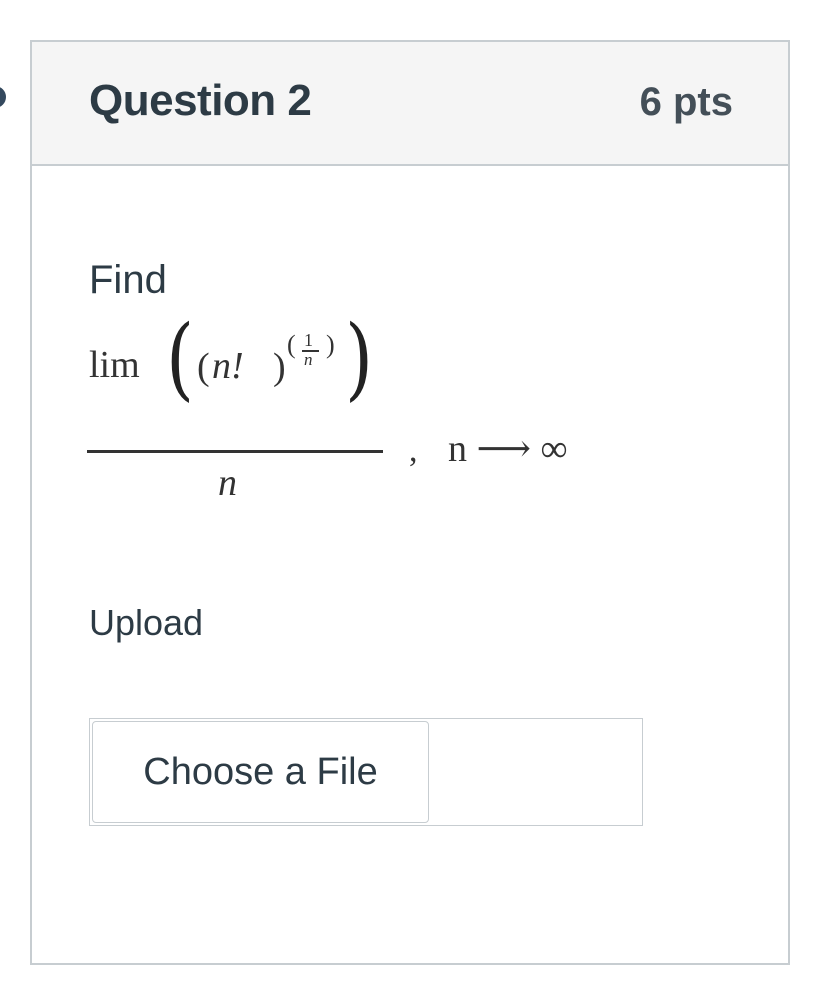 The image size is (834, 997). What do you see at coordinates (387, 409) in the screenshot?
I see `limit-formula: lim ( ( n! ) ( 1 n ) ) n , n ⟶ ∞` at bounding box center [387, 409].